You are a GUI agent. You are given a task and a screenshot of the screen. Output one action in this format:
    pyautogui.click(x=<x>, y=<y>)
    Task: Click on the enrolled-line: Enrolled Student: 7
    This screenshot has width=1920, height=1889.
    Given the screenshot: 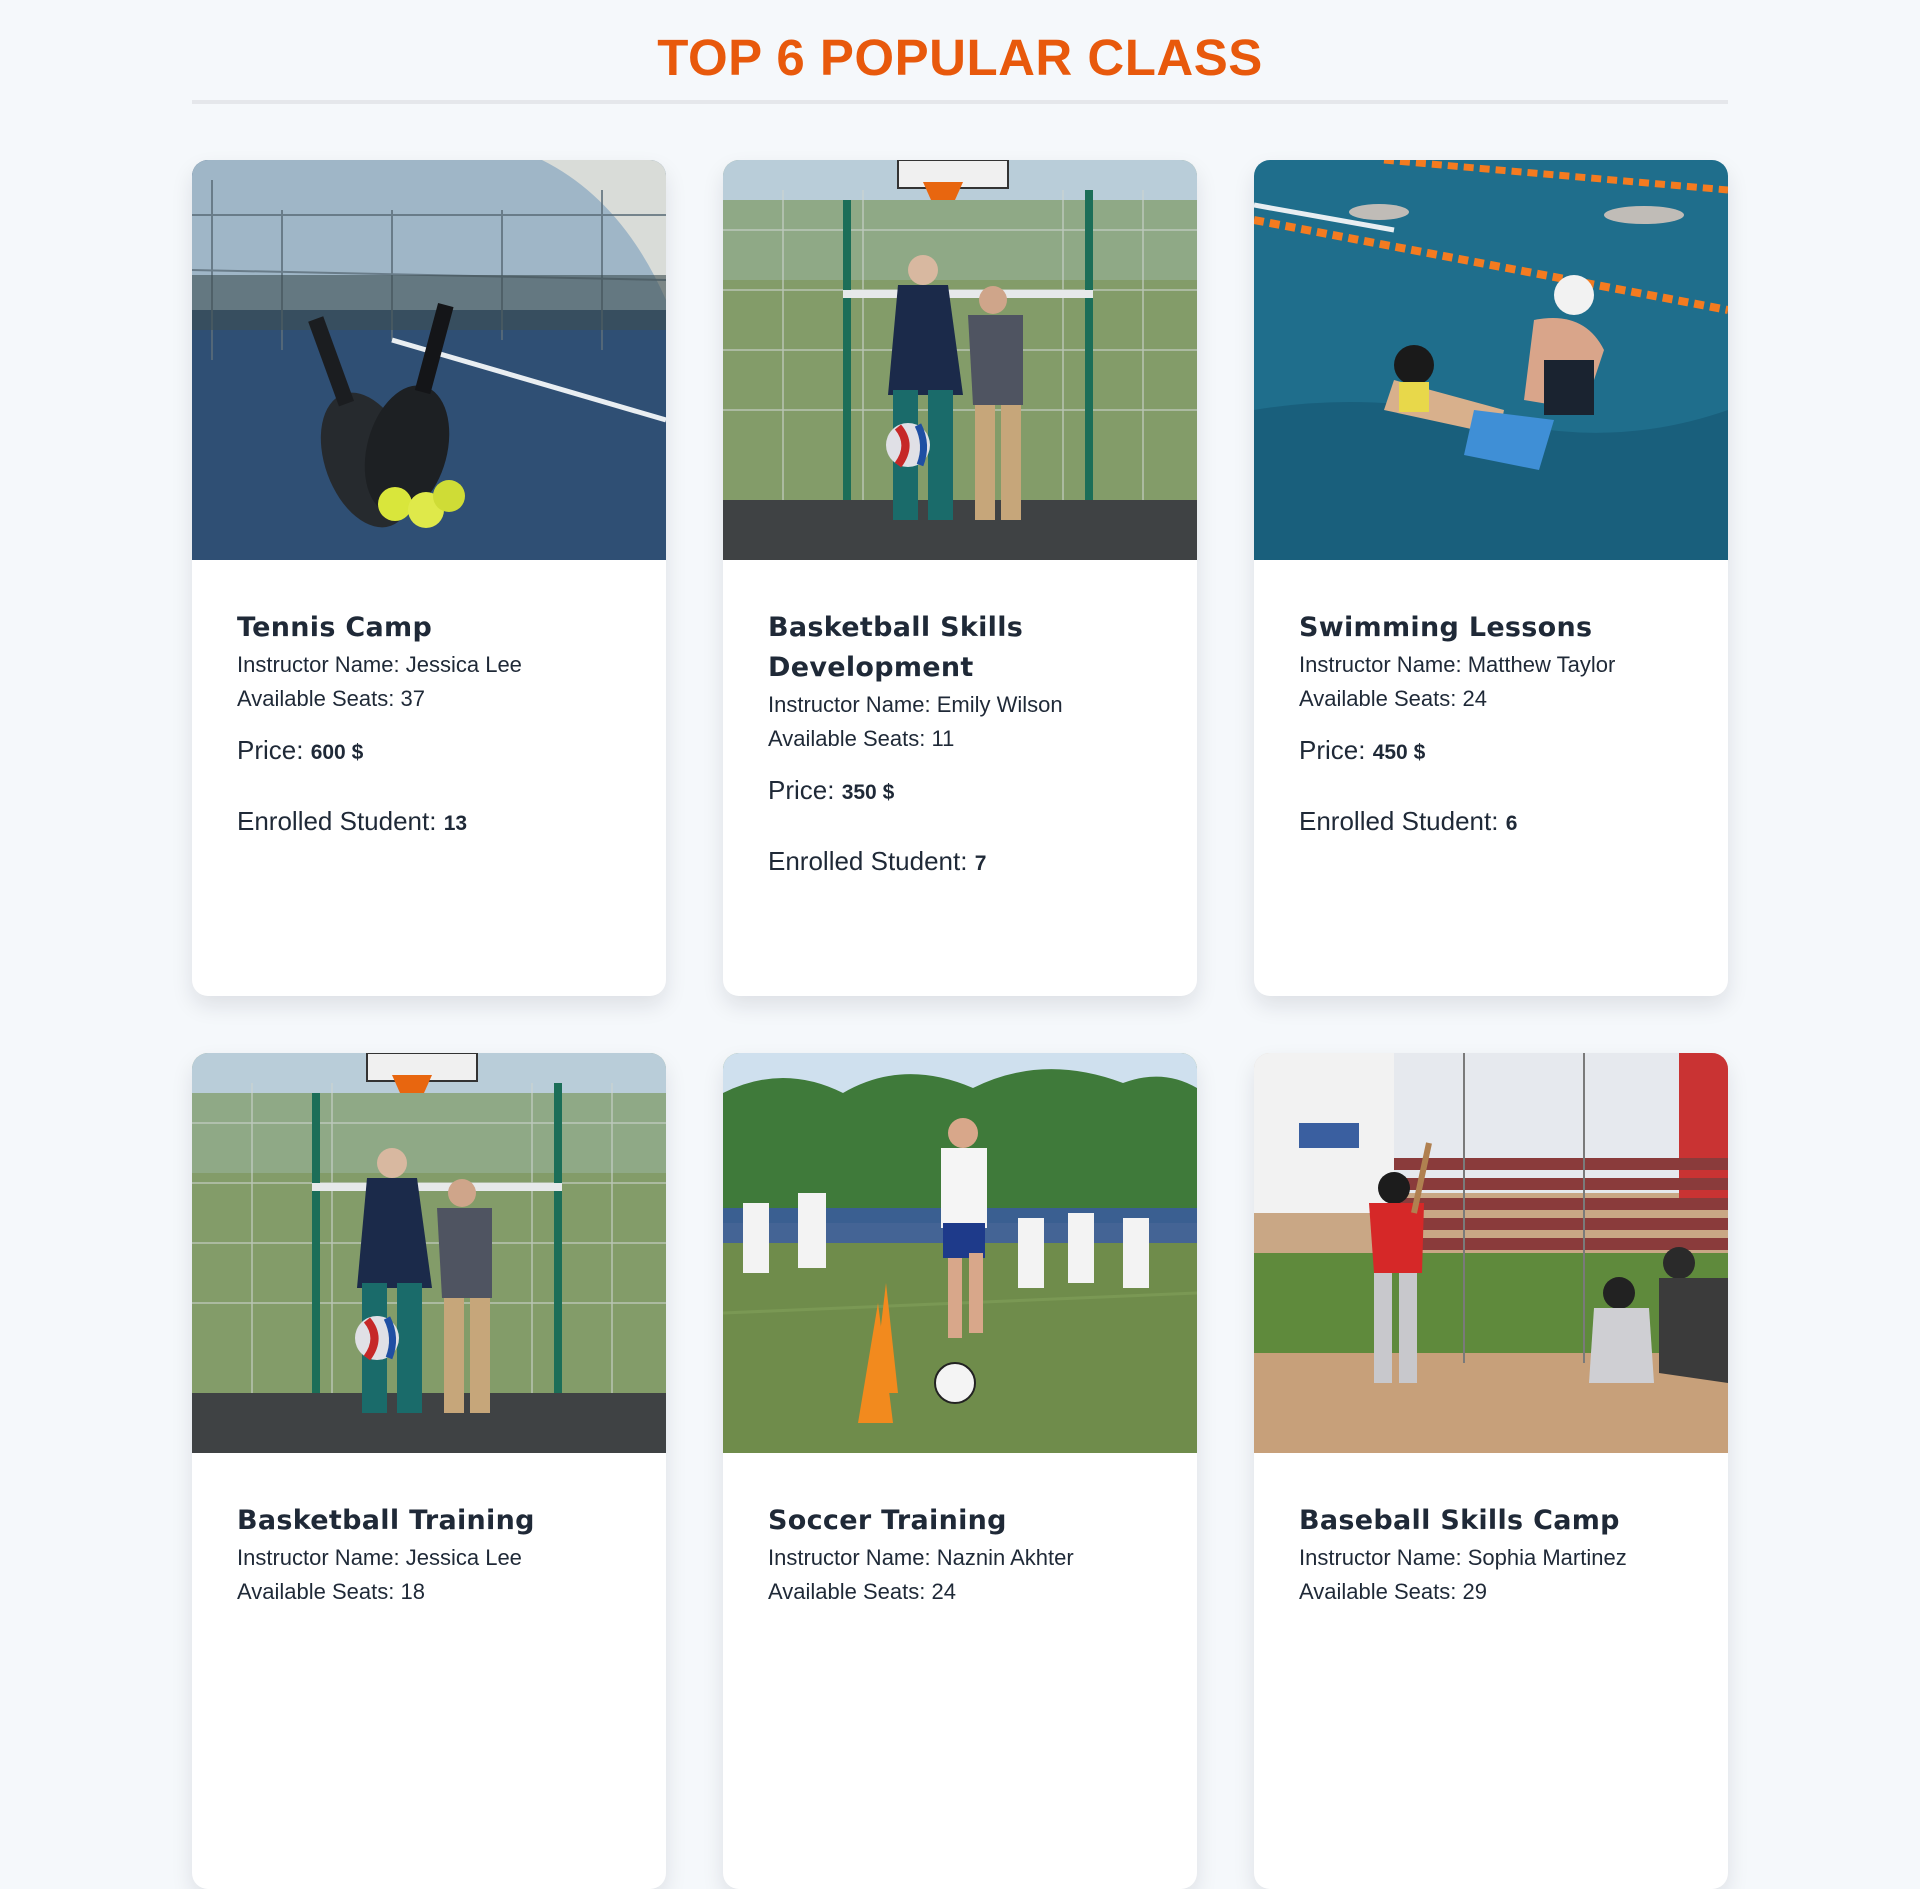 What is the action you would take?
    pyautogui.click(x=960, y=862)
    